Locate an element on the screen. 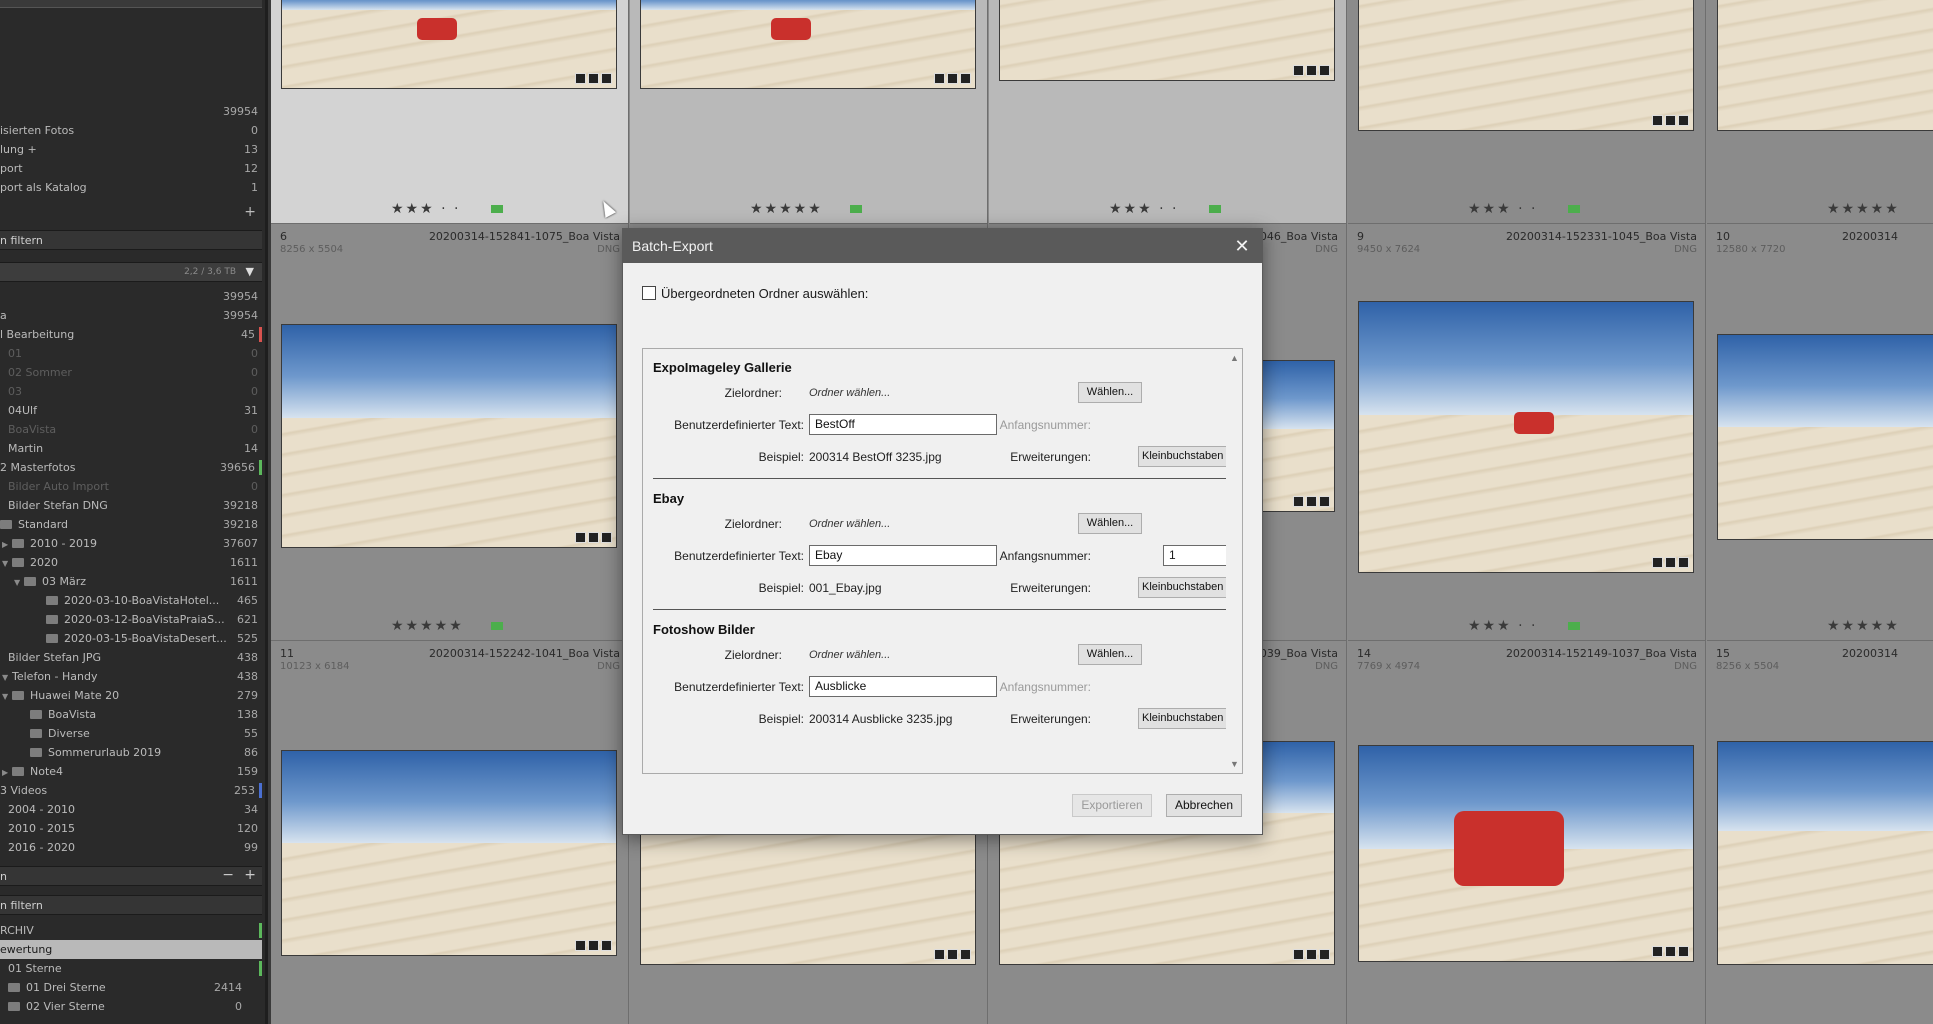 The width and height of the screenshot is (1933, 1024). folder-row: ▼ Huawei Mate 20 279 is located at coordinates (131, 695).